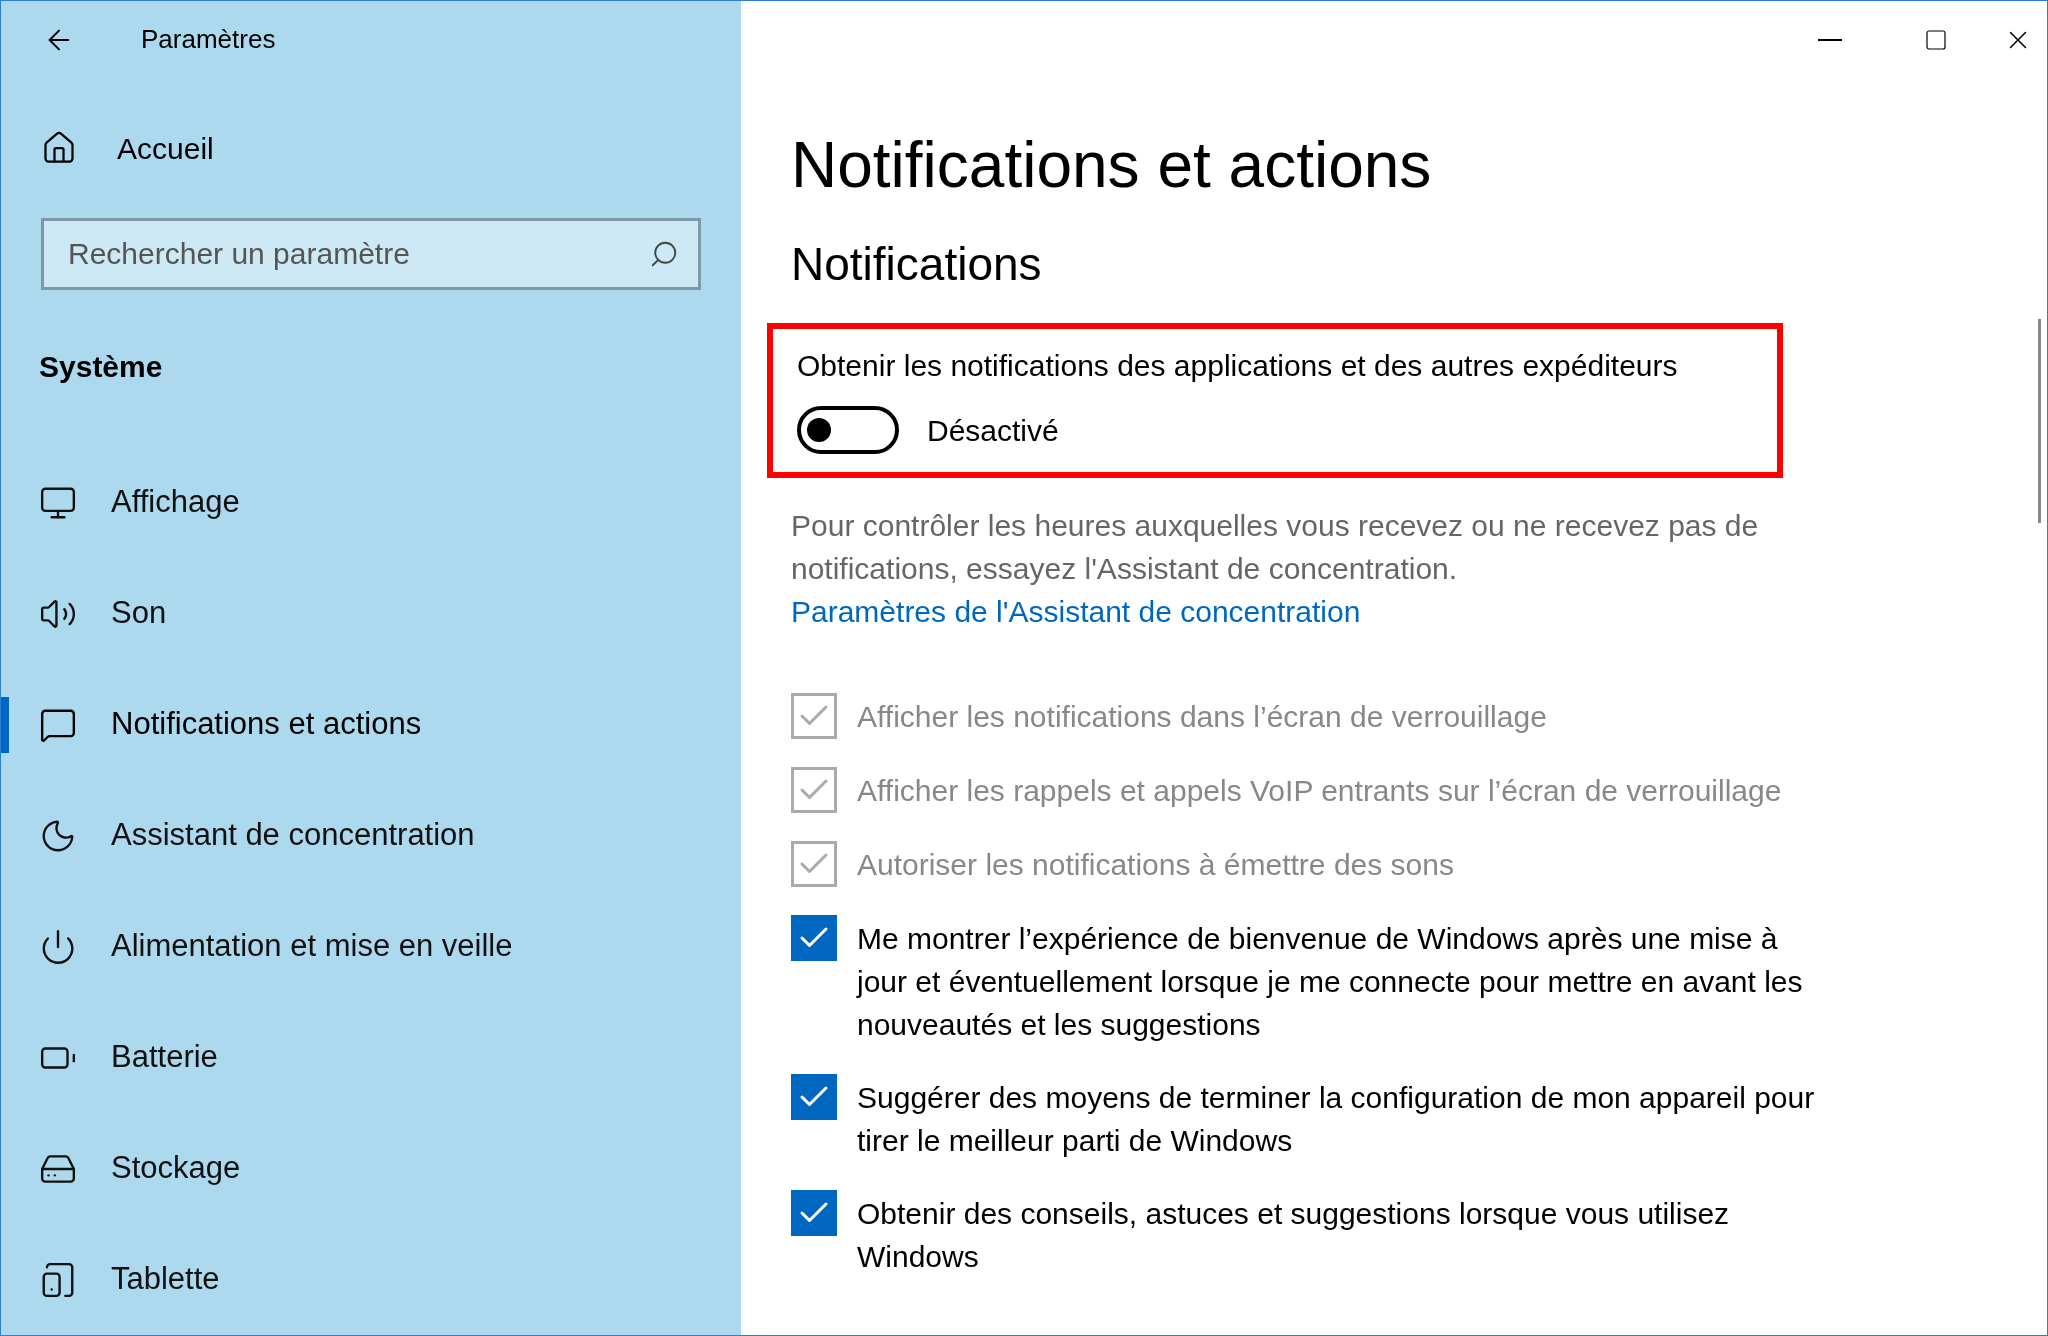 The height and width of the screenshot is (1336, 2048). What do you see at coordinates (103, 613) in the screenshot?
I see `sidebar-item: Son` at bounding box center [103, 613].